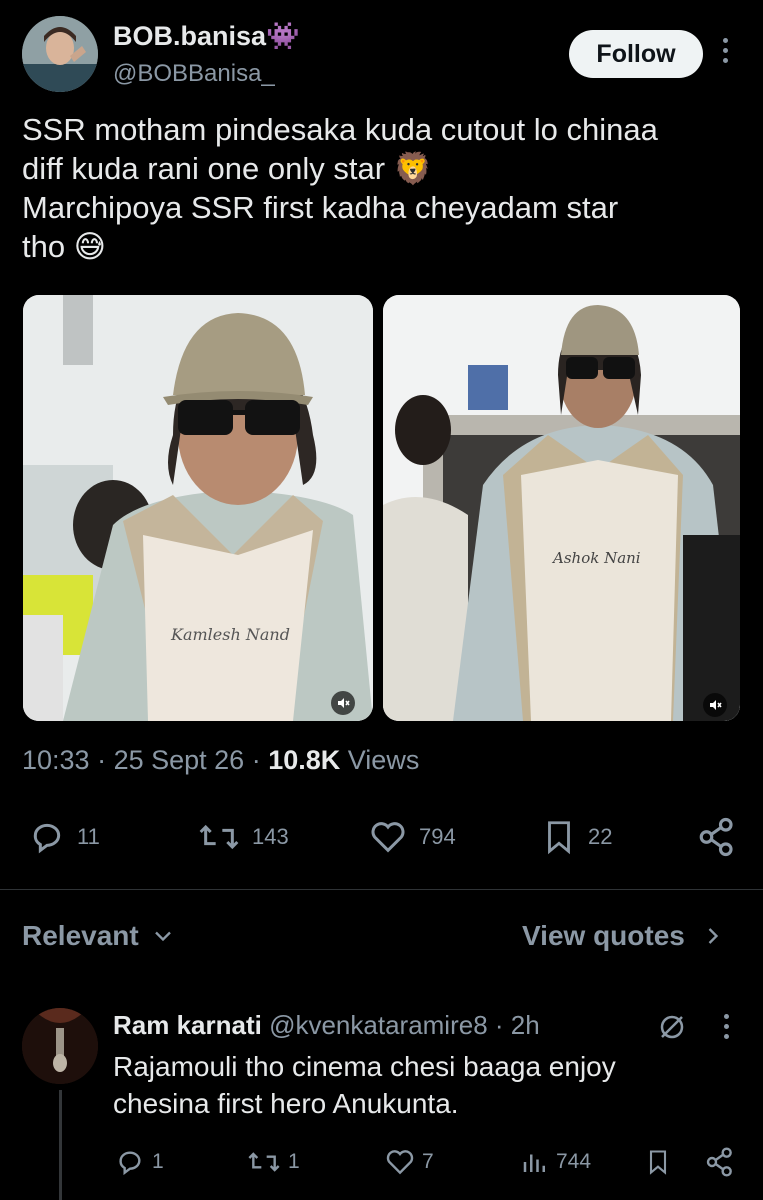  I want to click on reply-more-icon, so click(726, 1030).